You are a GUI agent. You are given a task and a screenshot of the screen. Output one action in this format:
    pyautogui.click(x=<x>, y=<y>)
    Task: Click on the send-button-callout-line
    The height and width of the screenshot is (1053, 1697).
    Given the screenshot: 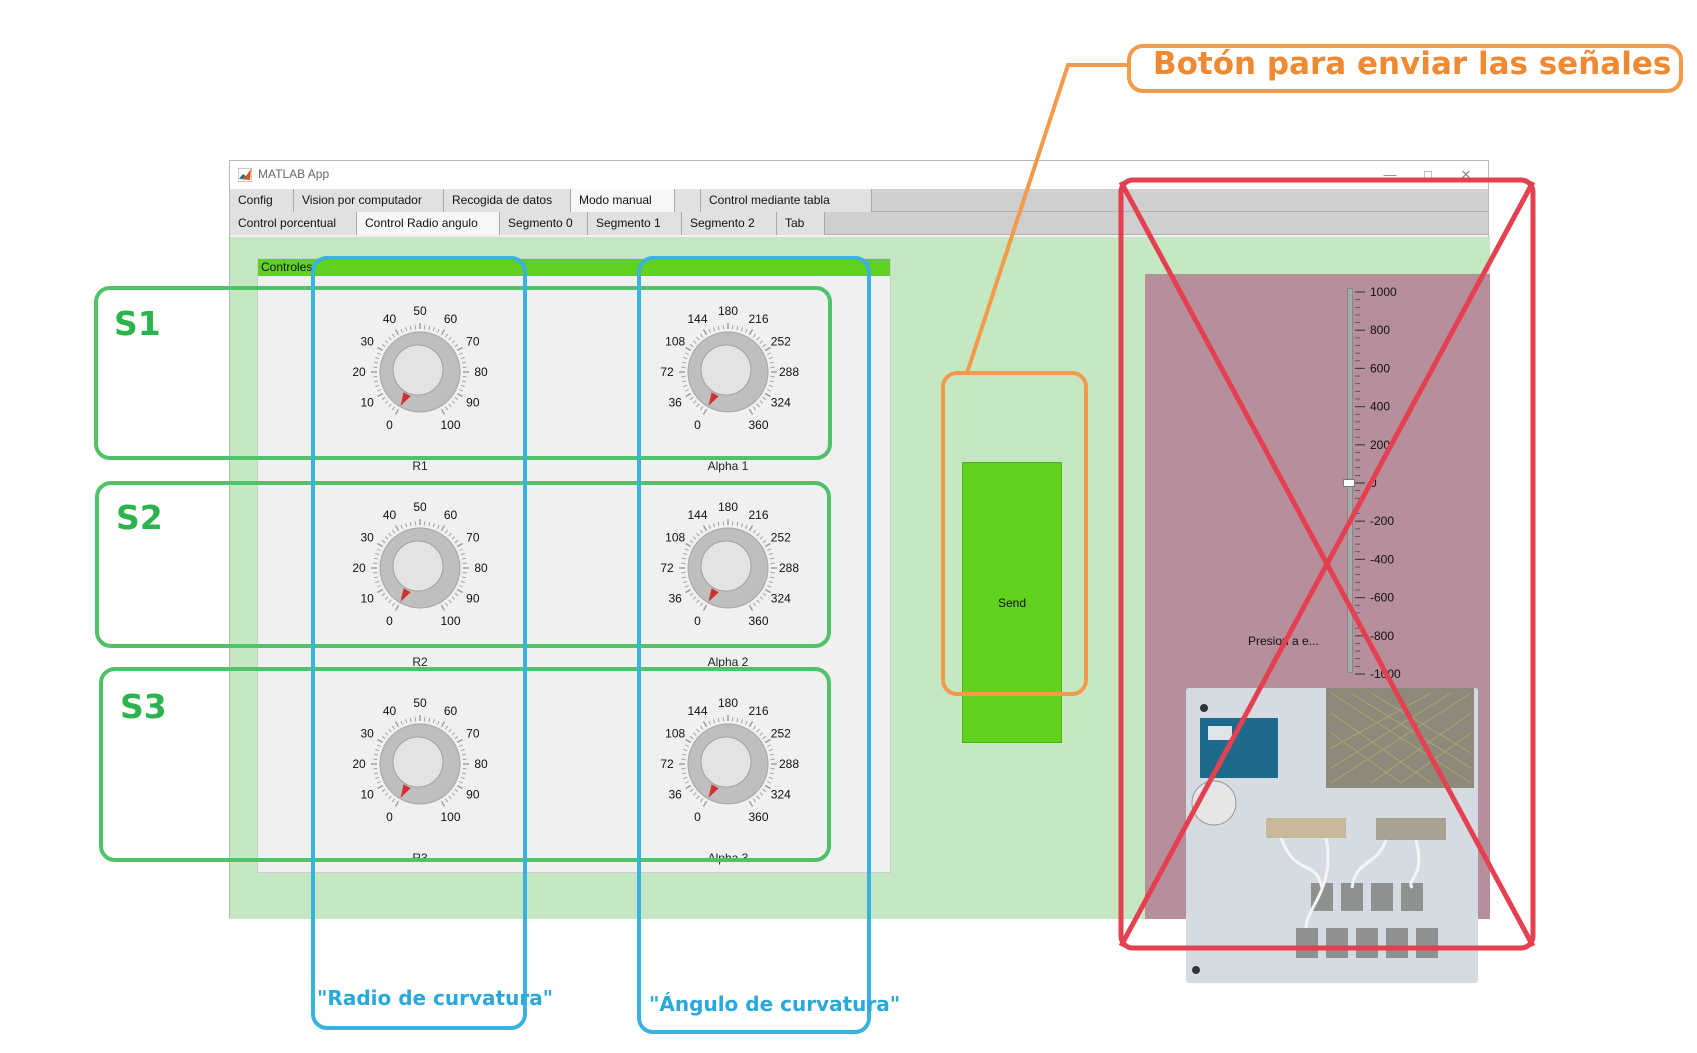 What is the action you would take?
    pyautogui.click(x=1047, y=218)
    